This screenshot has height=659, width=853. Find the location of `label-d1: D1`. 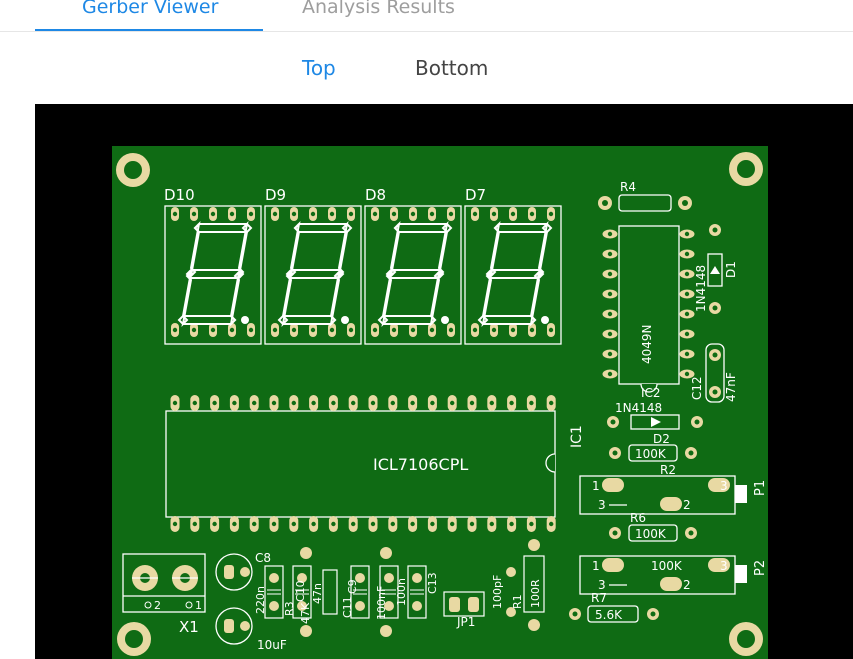

label-d1: D1 is located at coordinates (731, 269).